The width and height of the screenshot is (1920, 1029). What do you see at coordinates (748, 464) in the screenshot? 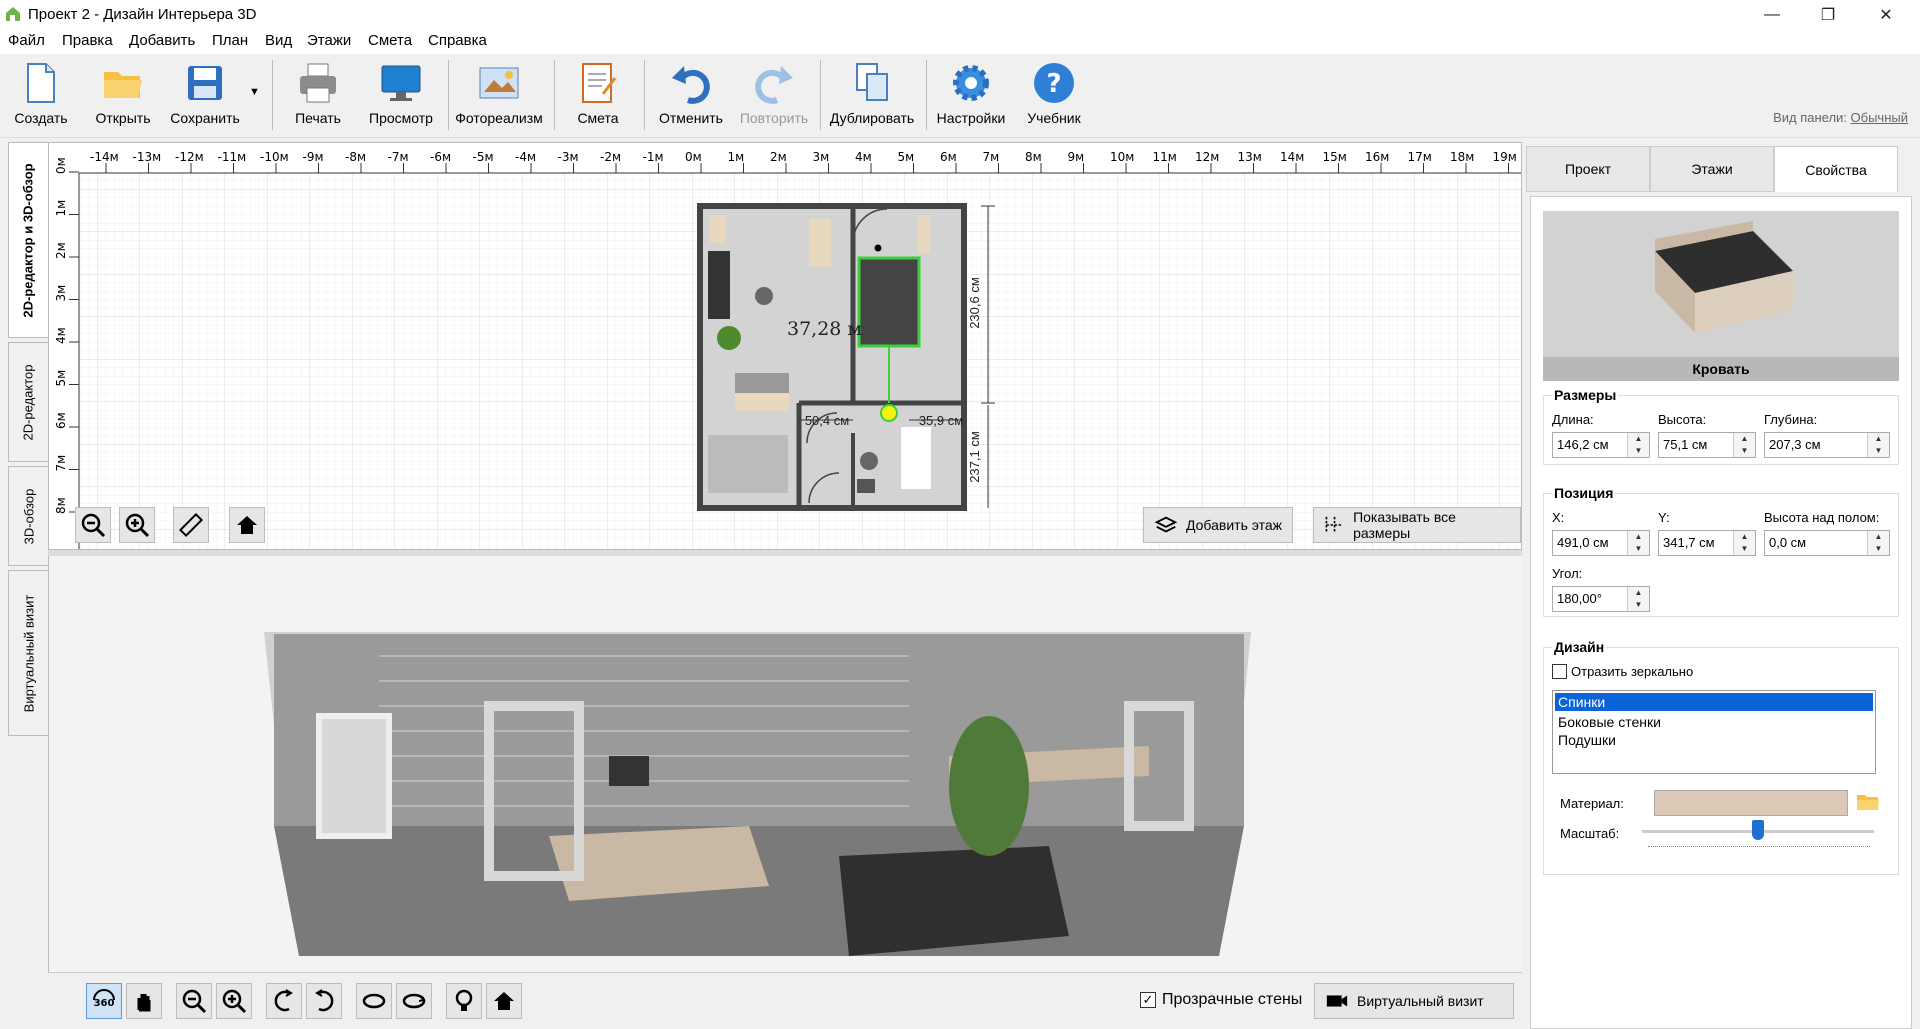
I see `bed-small` at bounding box center [748, 464].